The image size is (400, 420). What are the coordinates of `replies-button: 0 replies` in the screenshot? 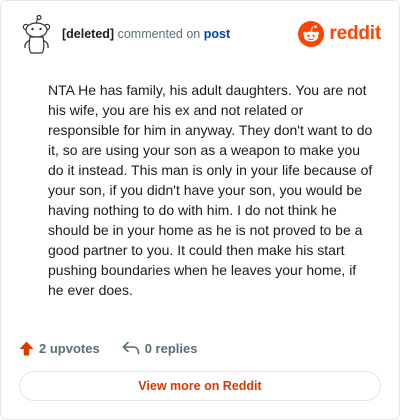 It's located at (160, 348).